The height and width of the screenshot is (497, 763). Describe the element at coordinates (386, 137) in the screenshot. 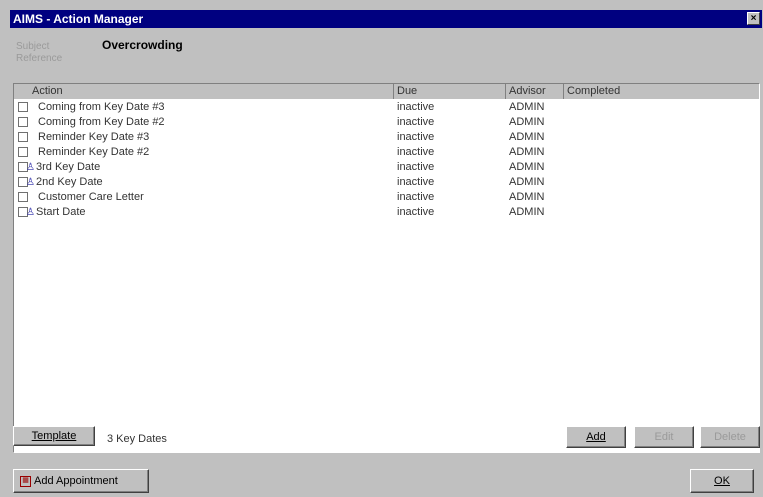

I see `table-row: Reminder Key Date #3 inactive ADMIN` at that location.